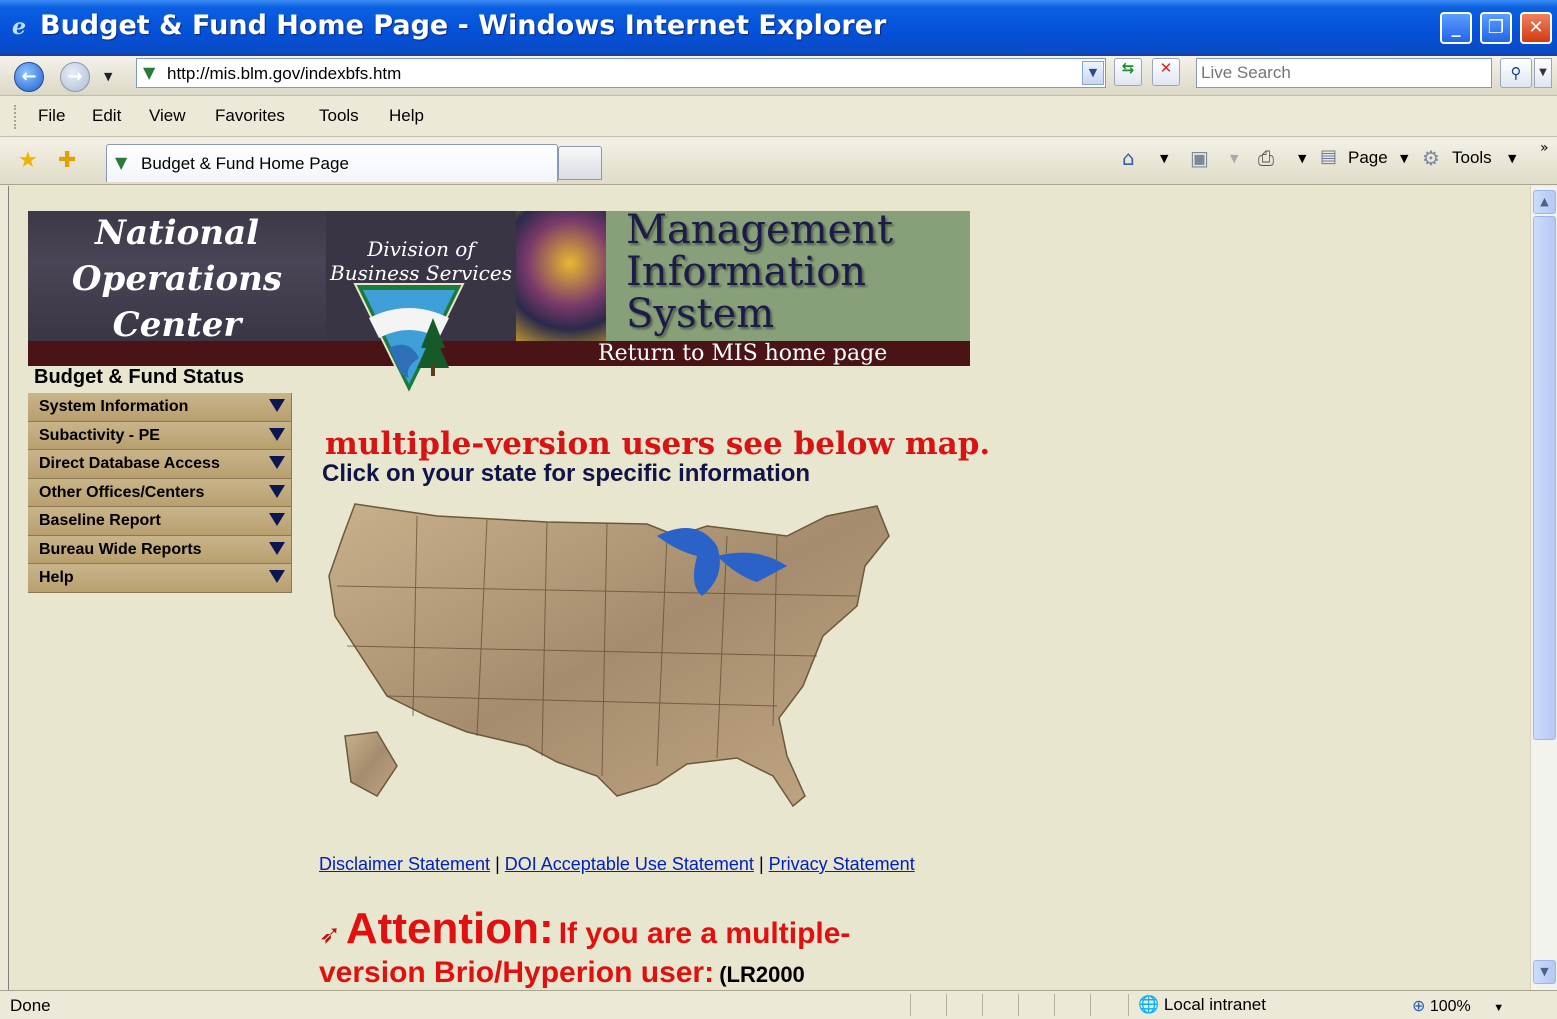 The height and width of the screenshot is (1019, 1557). I want to click on address-dropdown-button: ▼, so click(1093, 73).